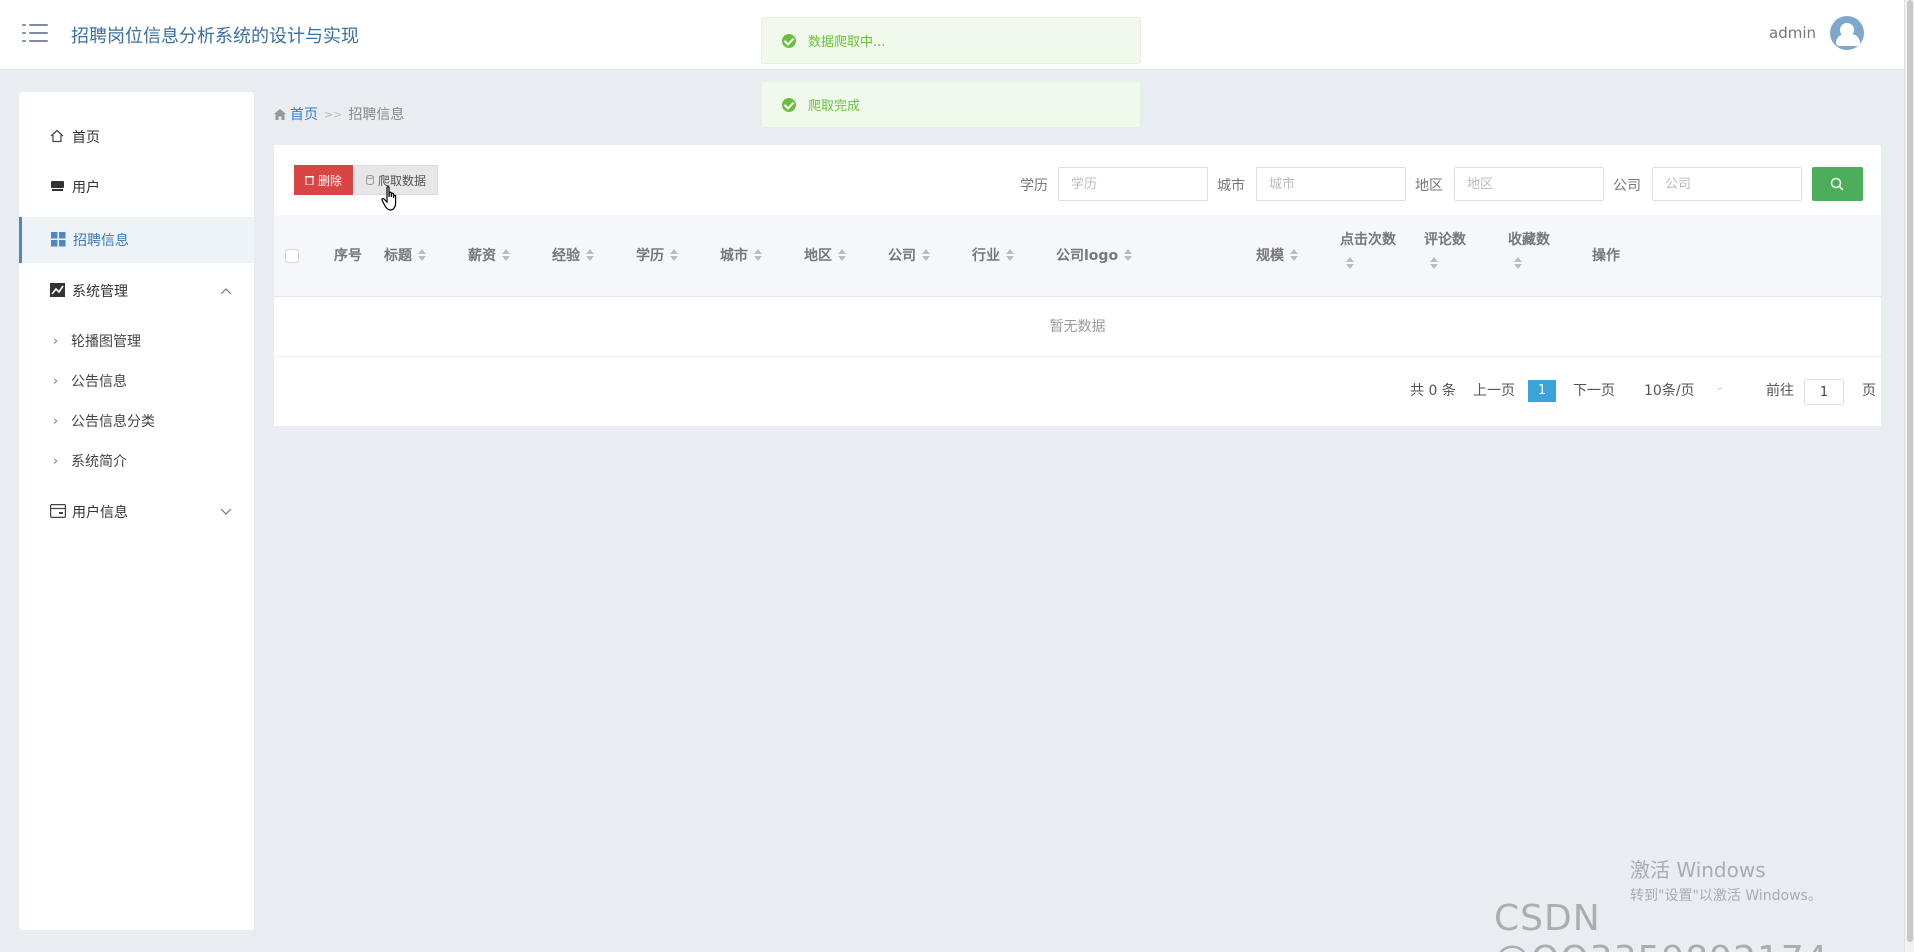  Describe the element at coordinates (1277, 255) in the screenshot. I see `column-header-scale: 规模` at that location.